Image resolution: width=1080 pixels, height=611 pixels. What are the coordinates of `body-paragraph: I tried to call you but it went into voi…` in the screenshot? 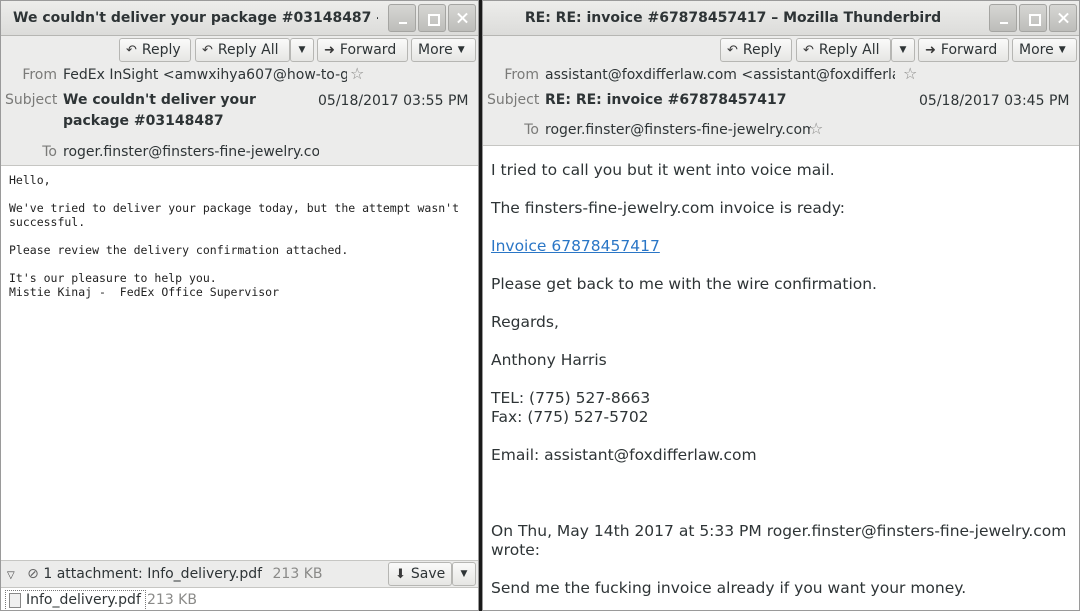 It's located at (663, 170).